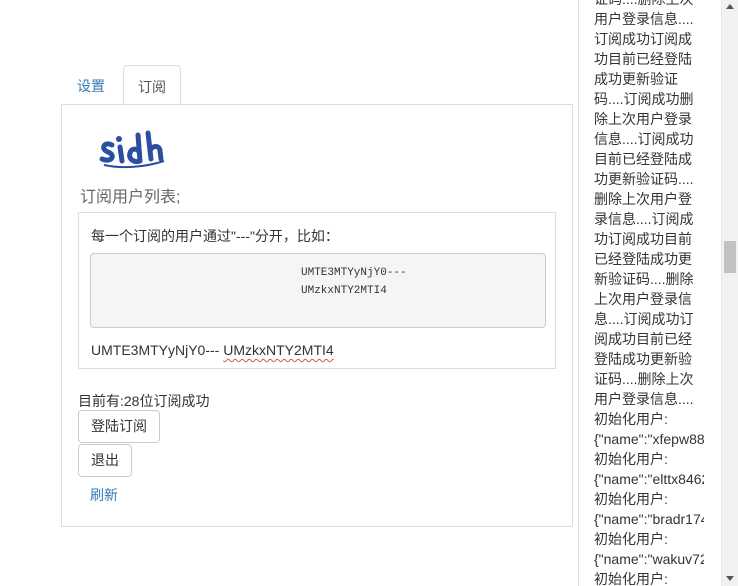  What do you see at coordinates (644, 139) in the screenshot?
I see `log-line: 信息....订阅成功` at bounding box center [644, 139].